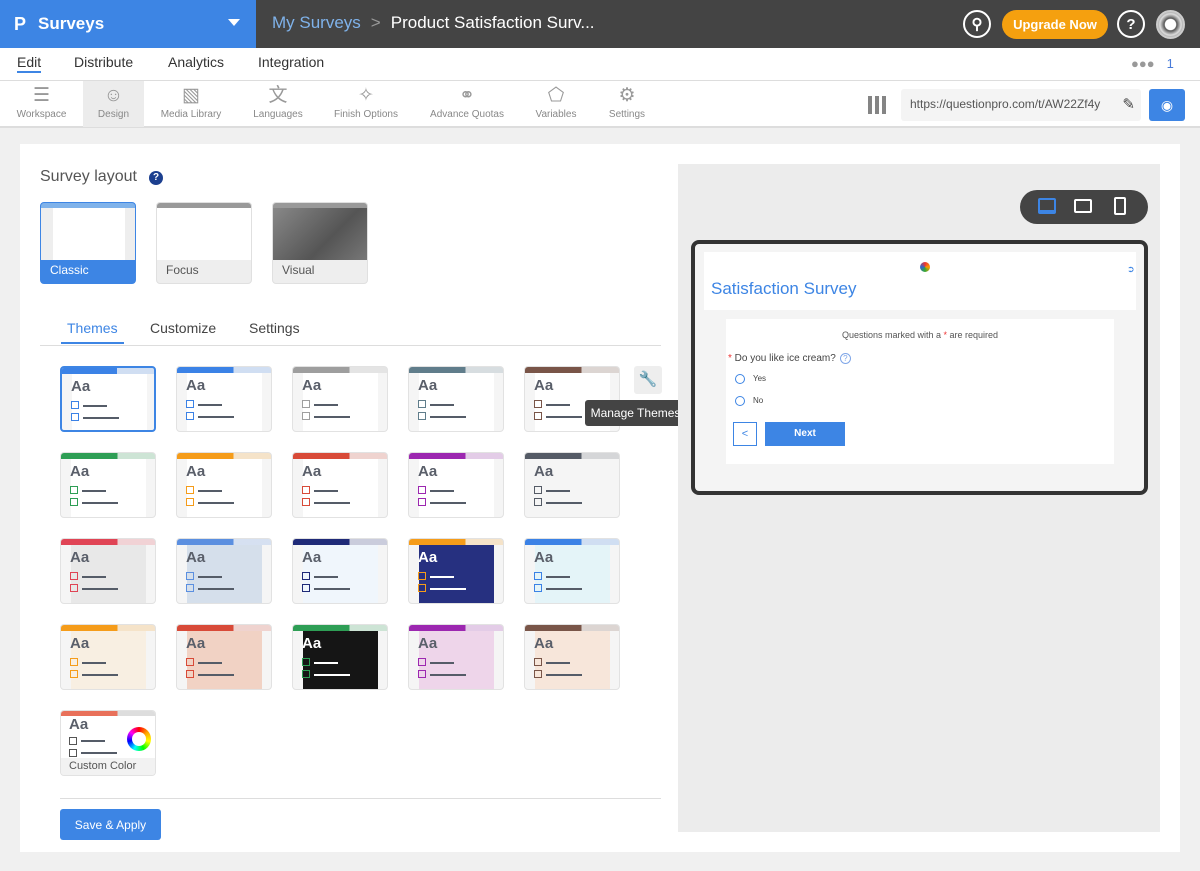 The height and width of the screenshot is (871, 1200). Describe the element at coordinates (1120, 206) in the screenshot. I see `mobile-icon` at that location.